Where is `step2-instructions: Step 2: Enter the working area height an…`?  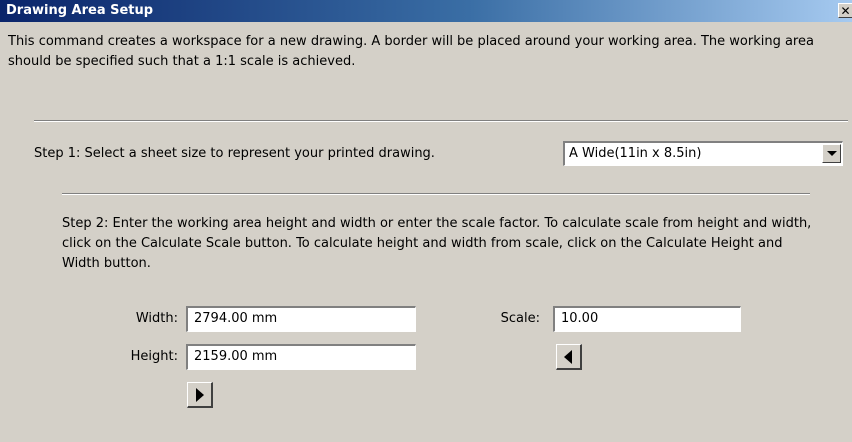 step2-instructions: Step 2: Enter the working area height an… is located at coordinates (437, 243).